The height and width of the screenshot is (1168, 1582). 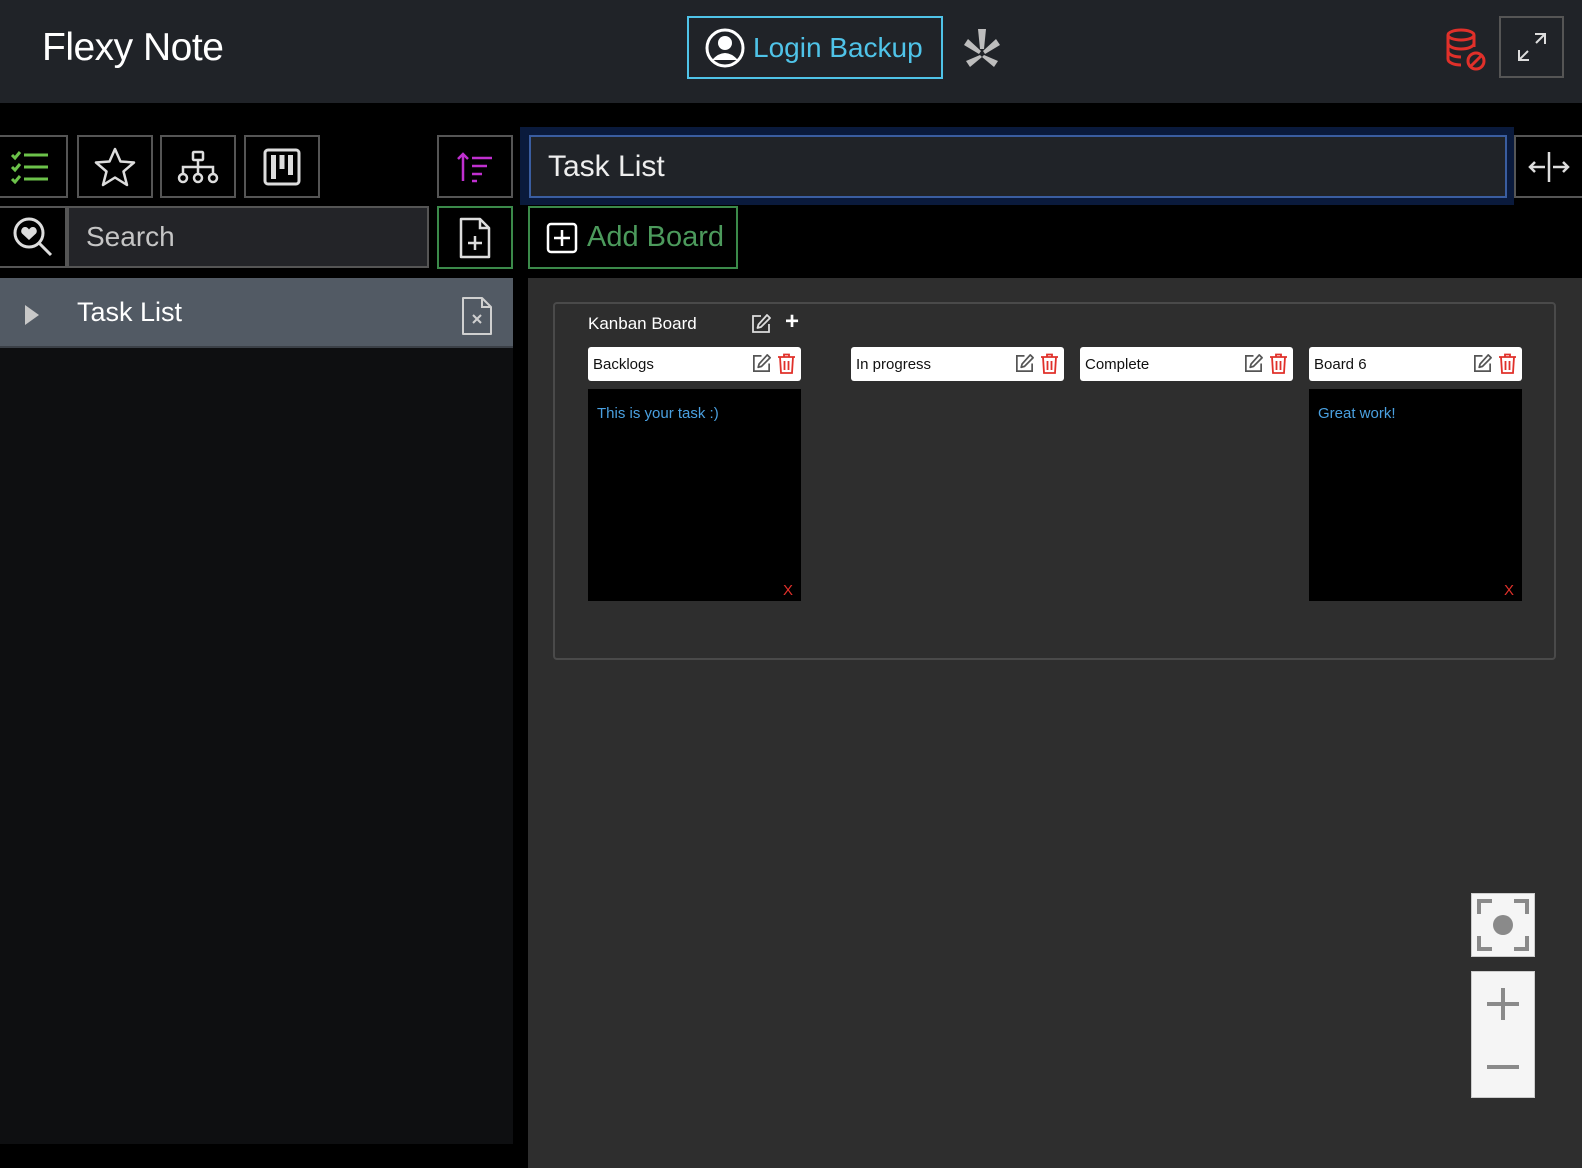 I want to click on login-backup-label: Login Backup, so click(x=838, y=47).